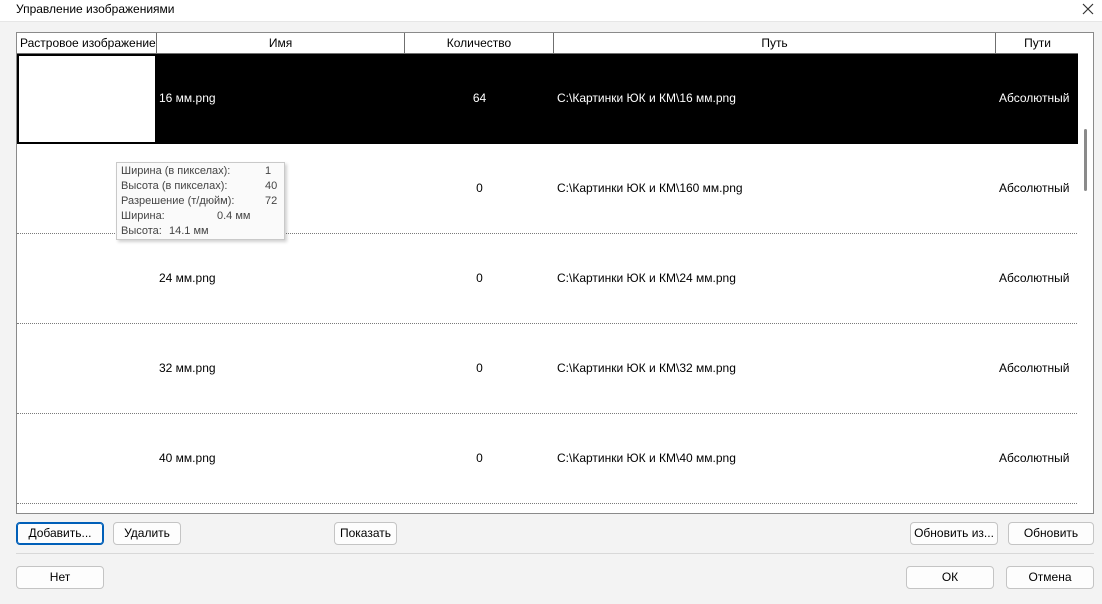  What do you see at coordinates (174, 186) in the screenshot?
I see `tooltip-height-px-label: Высота (в пикселах):` at bounding box center [174, 186].